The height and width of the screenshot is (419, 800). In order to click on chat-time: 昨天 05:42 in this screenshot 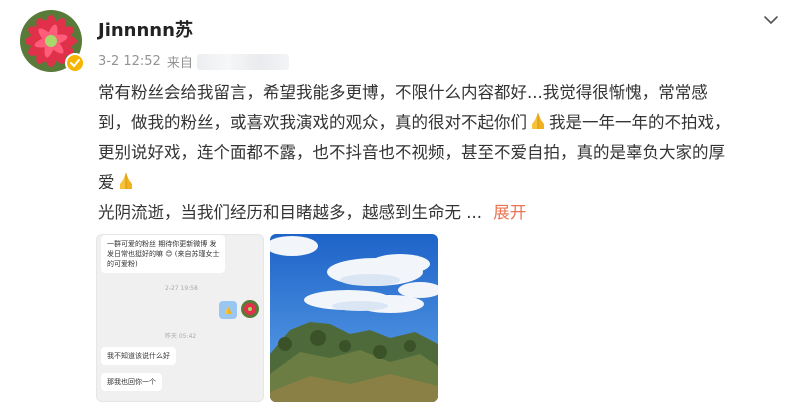, I will do `click(181, 336)`.